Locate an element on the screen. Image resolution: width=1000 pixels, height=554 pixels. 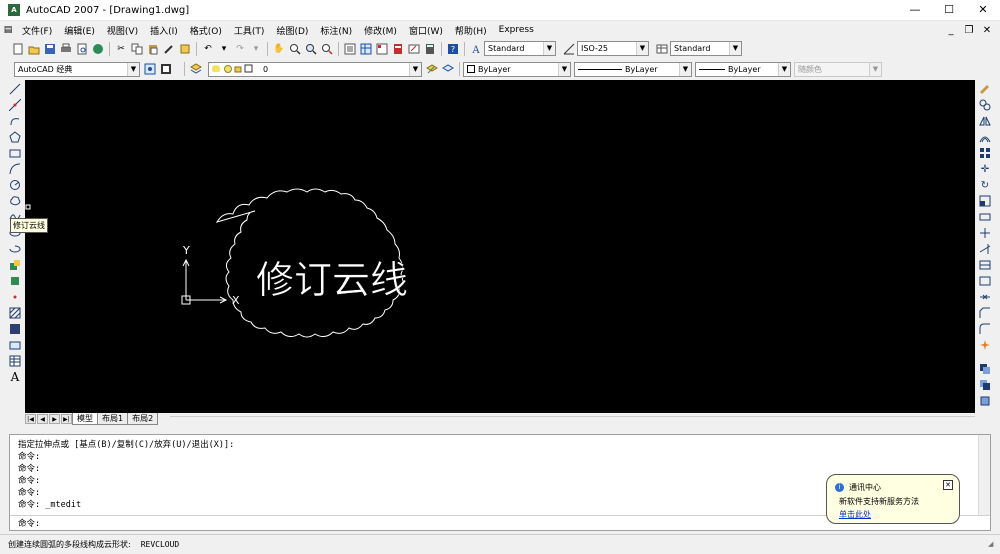
menu-view: 视图(V) is located at coordinates (122, 30).